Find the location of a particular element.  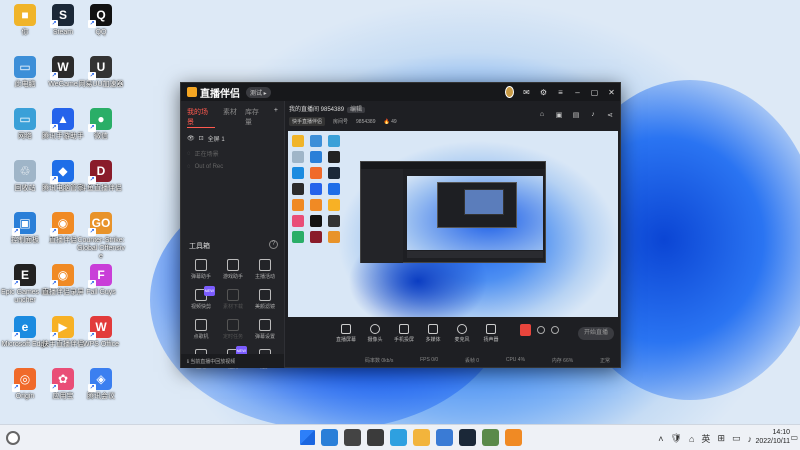

desktop-icon-label: 微信 is located at coordinates (101, 136).